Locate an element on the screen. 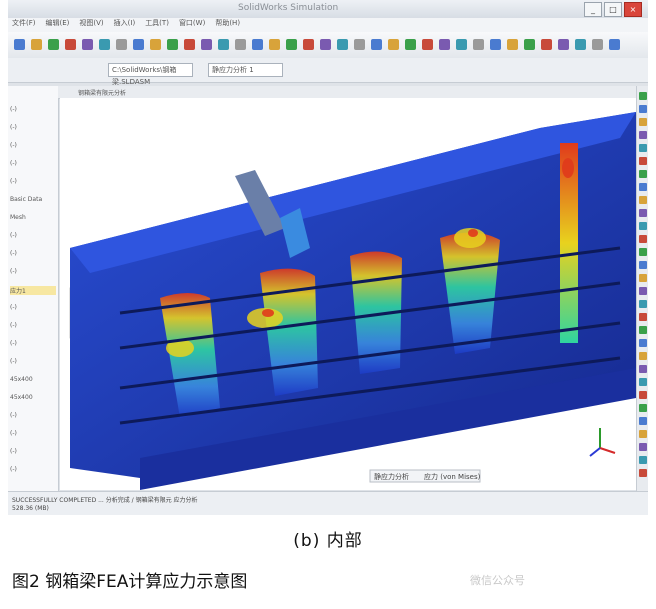 The width and height of the screenshot is (656, 609). menu-item-3: 插入(I) is located at coordinates (125, 23).